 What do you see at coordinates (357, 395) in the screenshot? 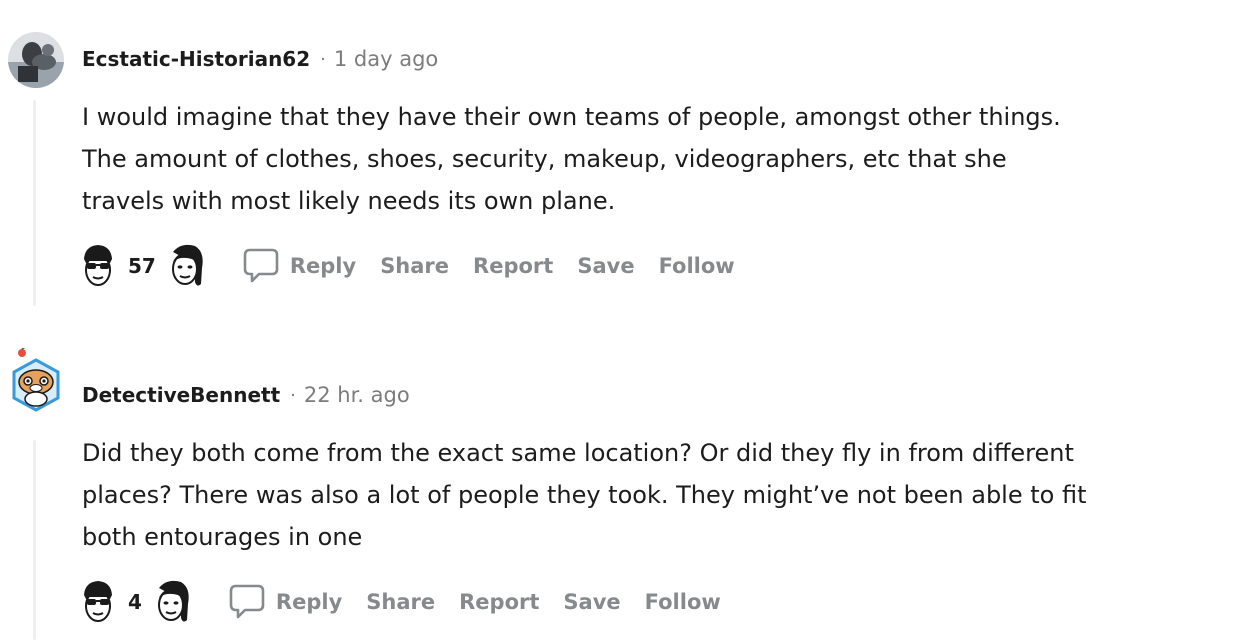
I see `timestamp: 22 hr. ago` at bounding box center [357, 395].